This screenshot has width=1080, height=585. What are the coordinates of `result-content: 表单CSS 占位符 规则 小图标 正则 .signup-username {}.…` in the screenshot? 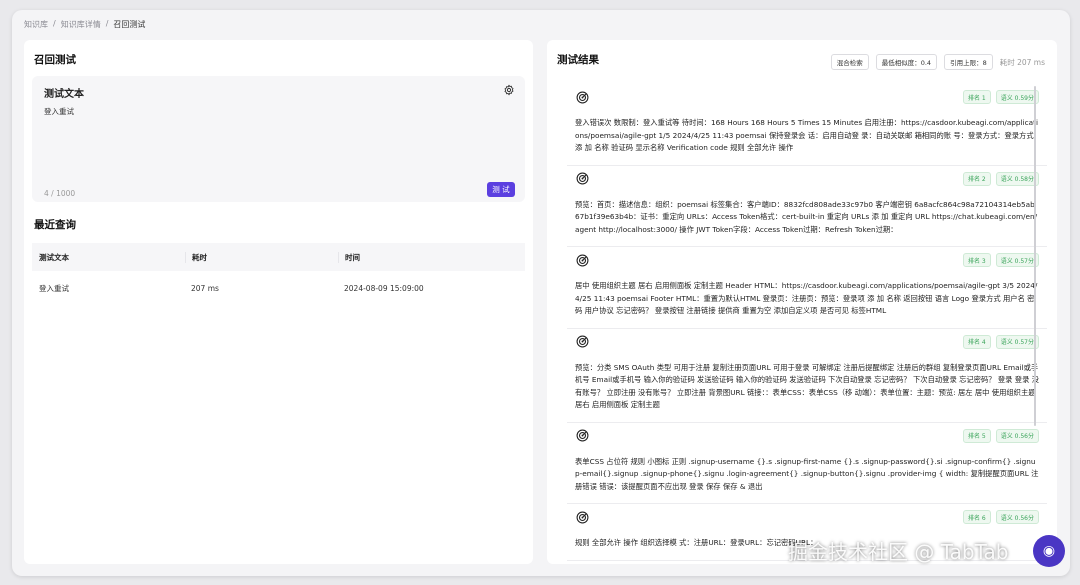 It's located at (807, 473).